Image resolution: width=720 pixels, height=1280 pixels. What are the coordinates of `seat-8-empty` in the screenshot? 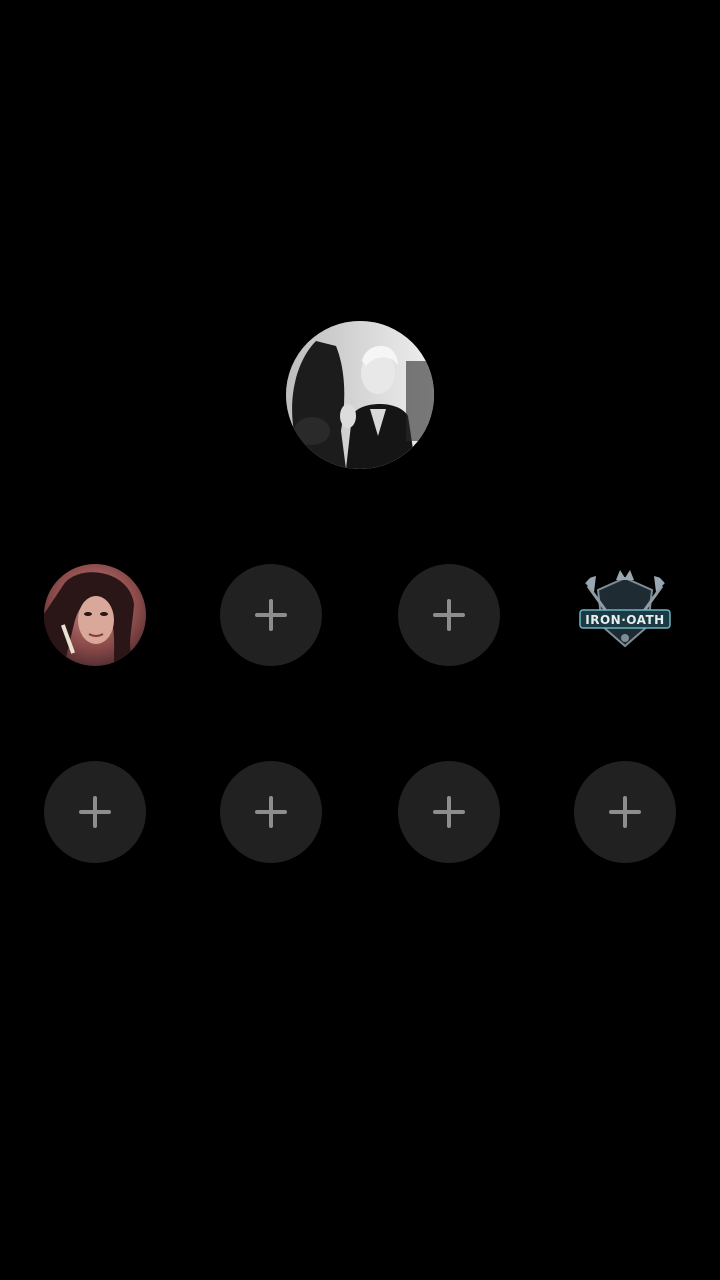 It's located at (625, 812).